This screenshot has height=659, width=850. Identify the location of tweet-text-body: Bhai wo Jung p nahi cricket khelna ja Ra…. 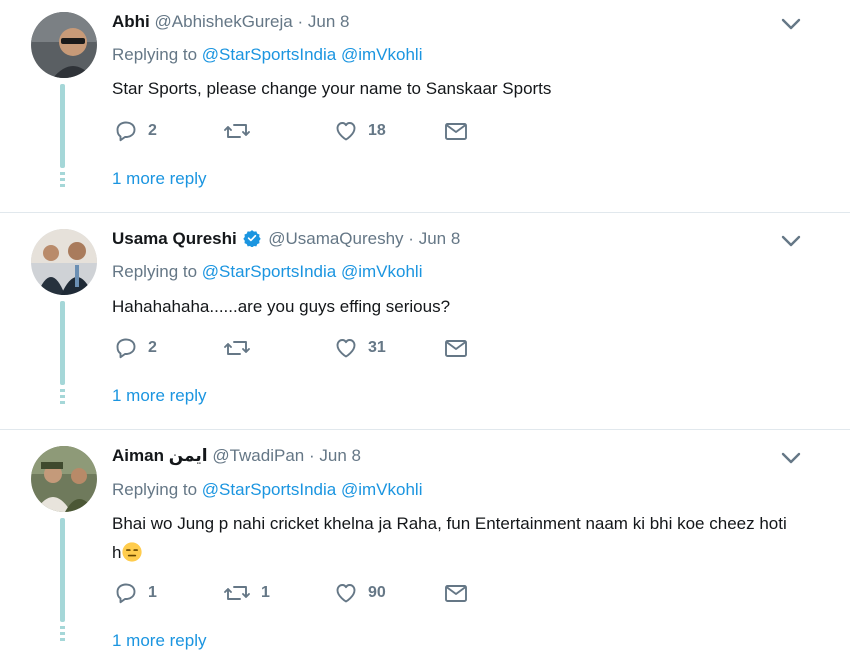
(449, 538).